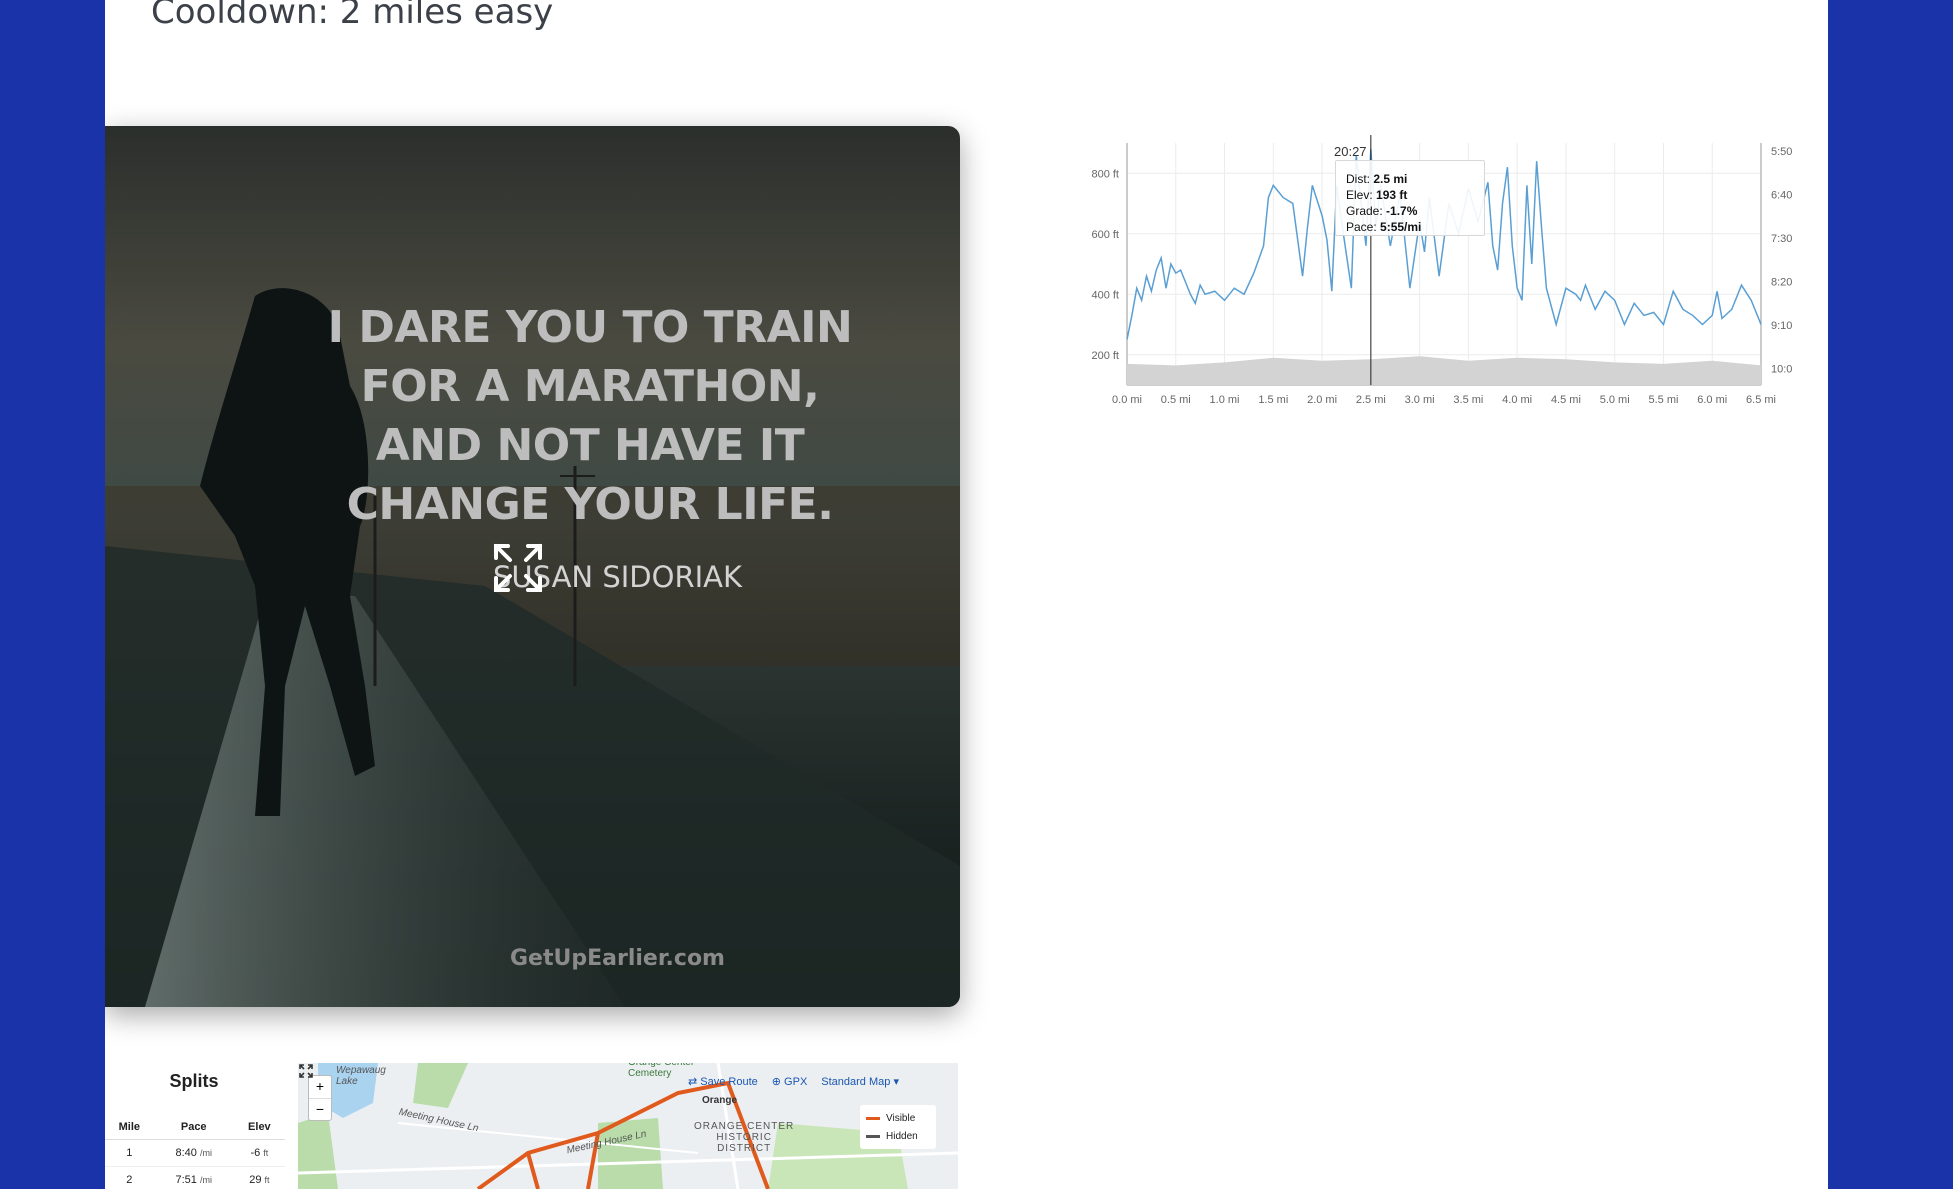  Describe the element at coordinates (1105, 295) in the screenshot. I see `y-tick-label: 400 ft` at that location.